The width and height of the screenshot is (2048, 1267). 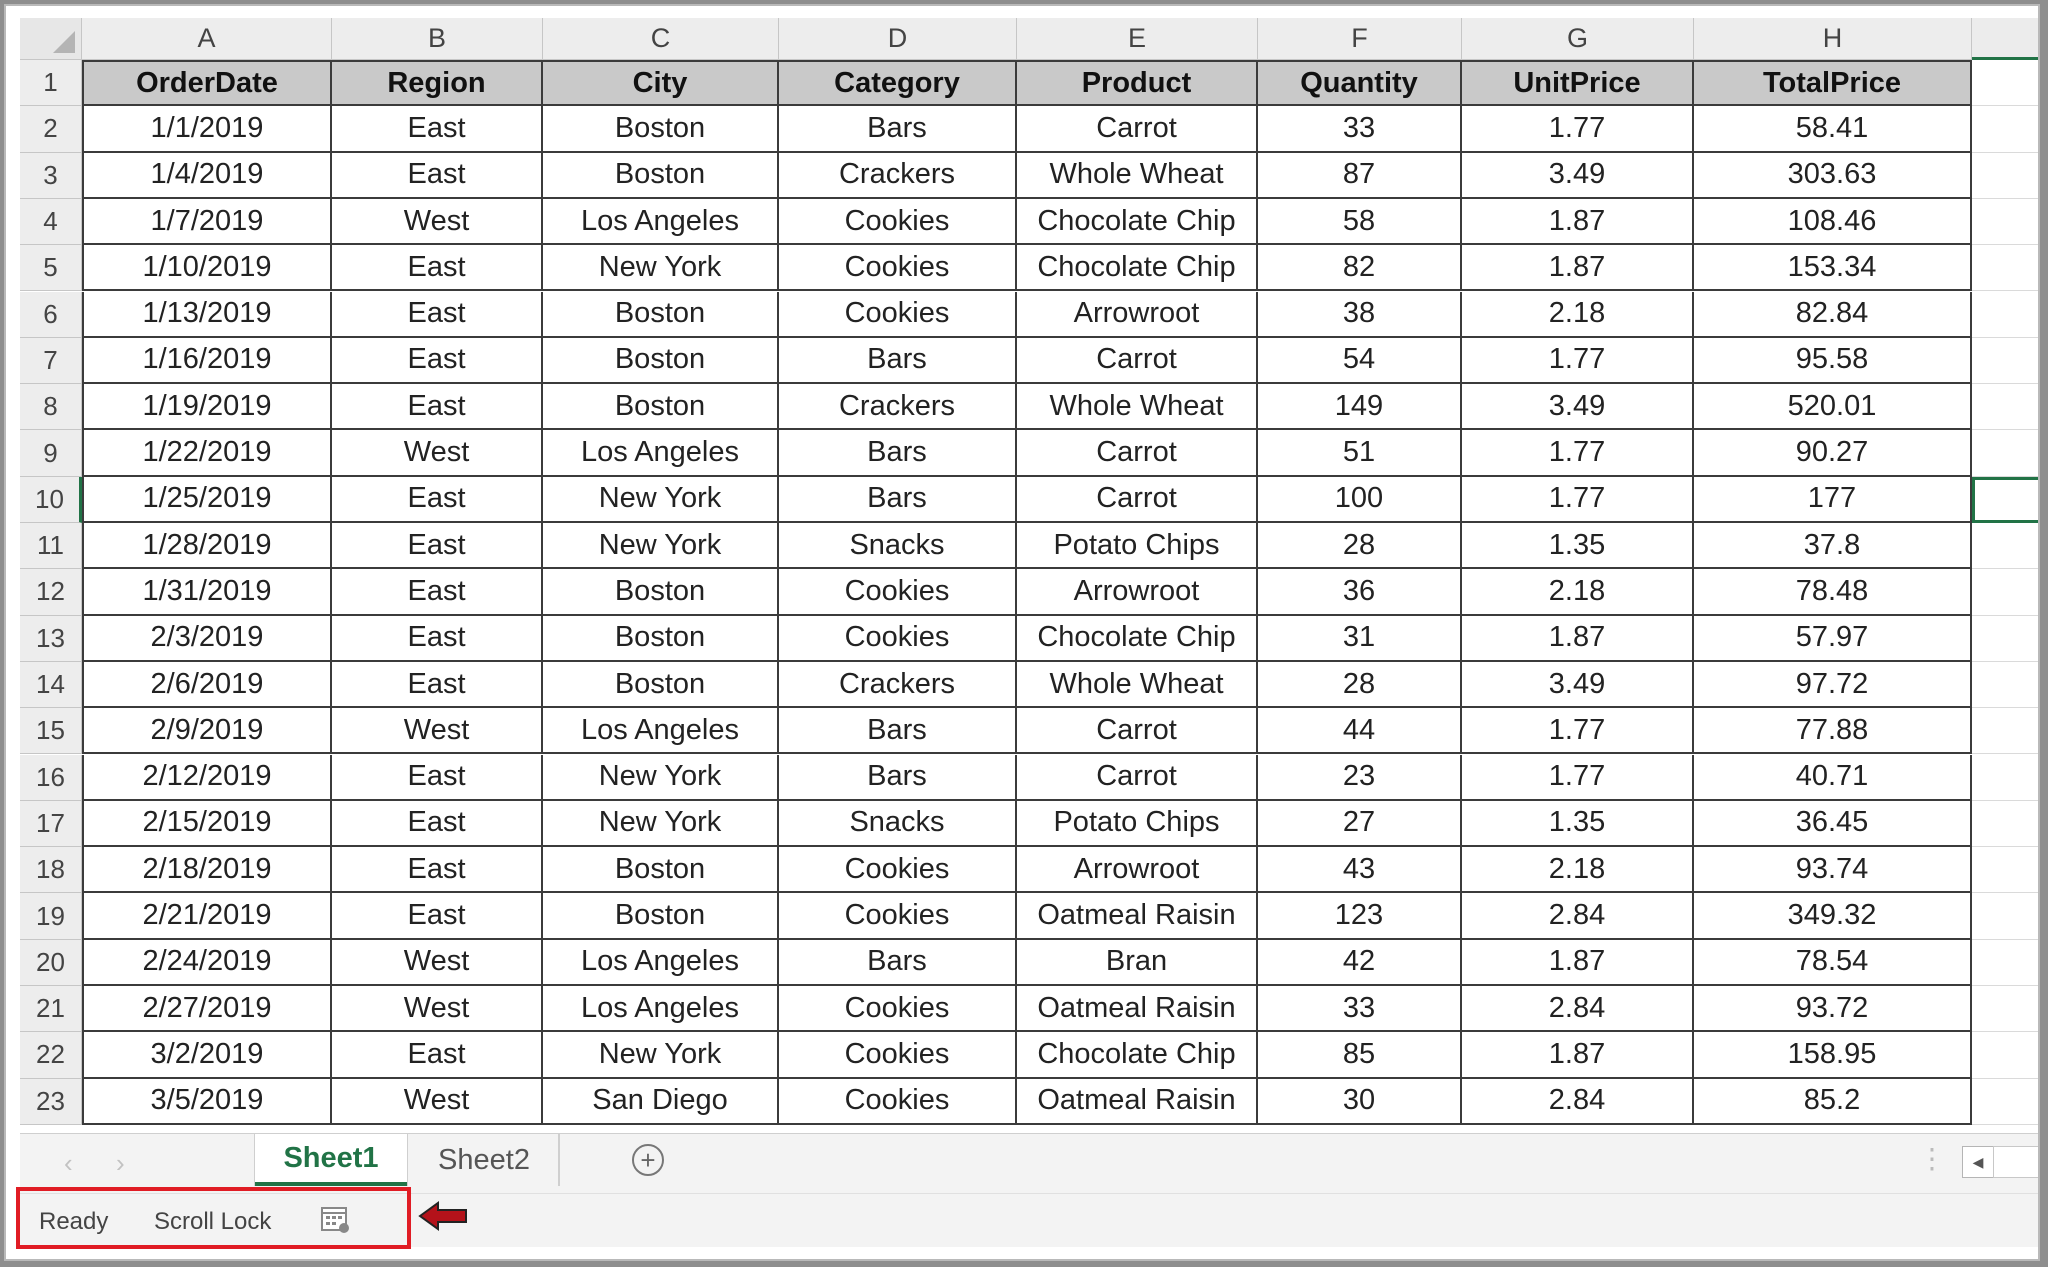 What do you see at coordinates (207, 1055) in the screenshot?
I see `table-cell: 3/2/2019` at bounding box center [207, 1055].